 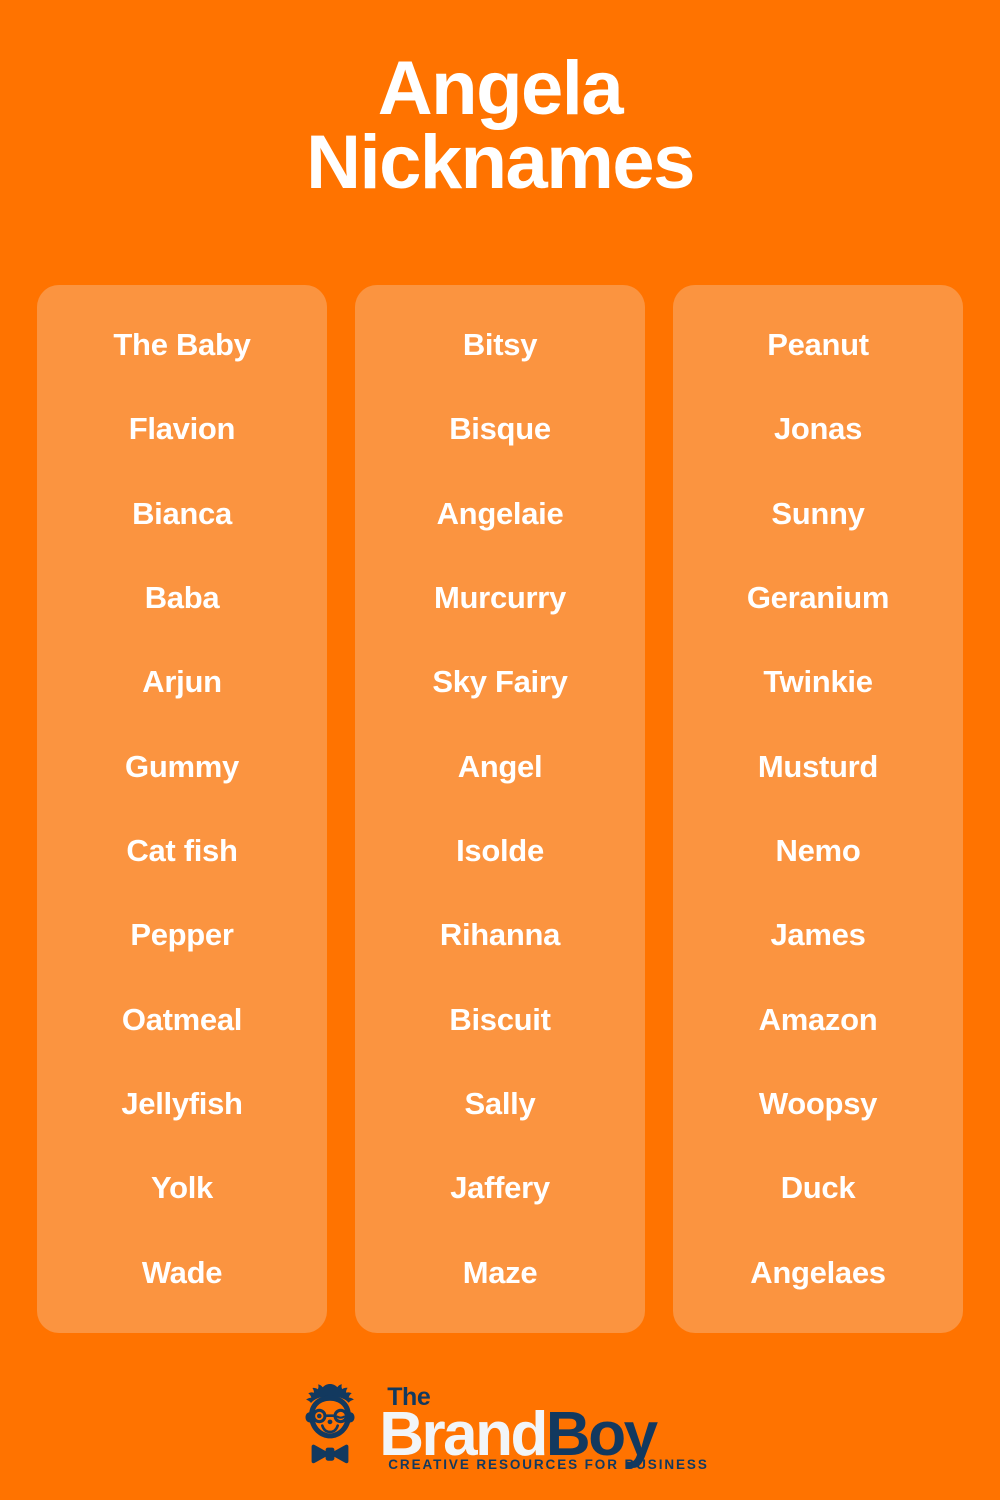 I want to click on list-item: Nemo, so click(x=818, y=851).